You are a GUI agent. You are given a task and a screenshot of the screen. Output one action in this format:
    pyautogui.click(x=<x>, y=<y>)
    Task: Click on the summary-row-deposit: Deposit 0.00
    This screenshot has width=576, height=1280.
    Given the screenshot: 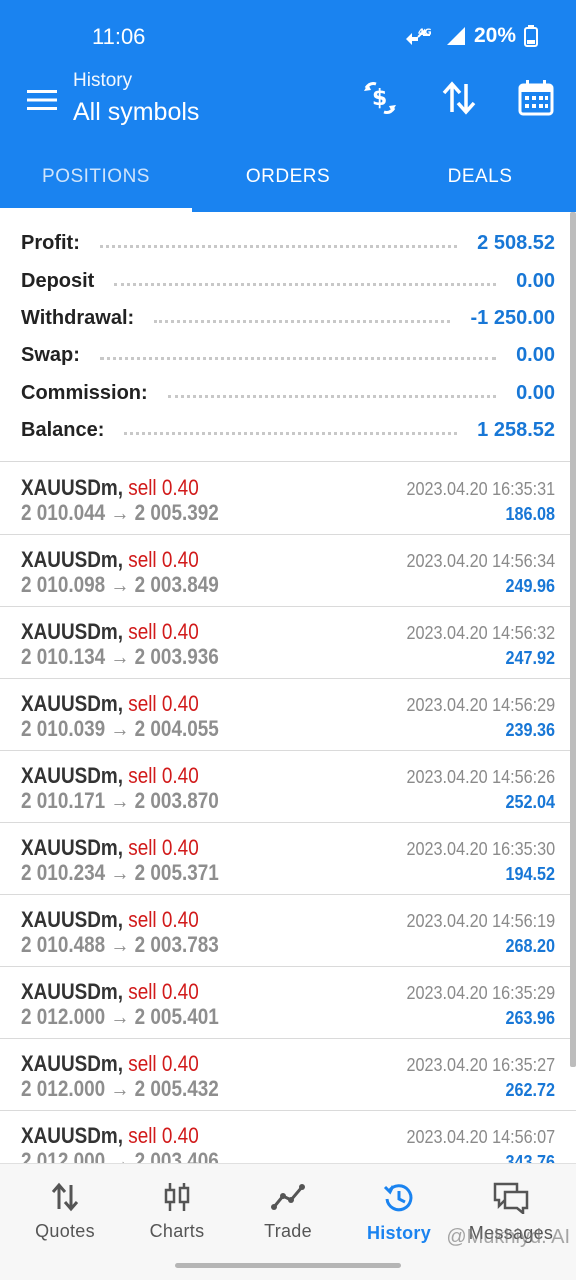 What is the action you would take?
    pyautogui.click(x=288, y=280)
    